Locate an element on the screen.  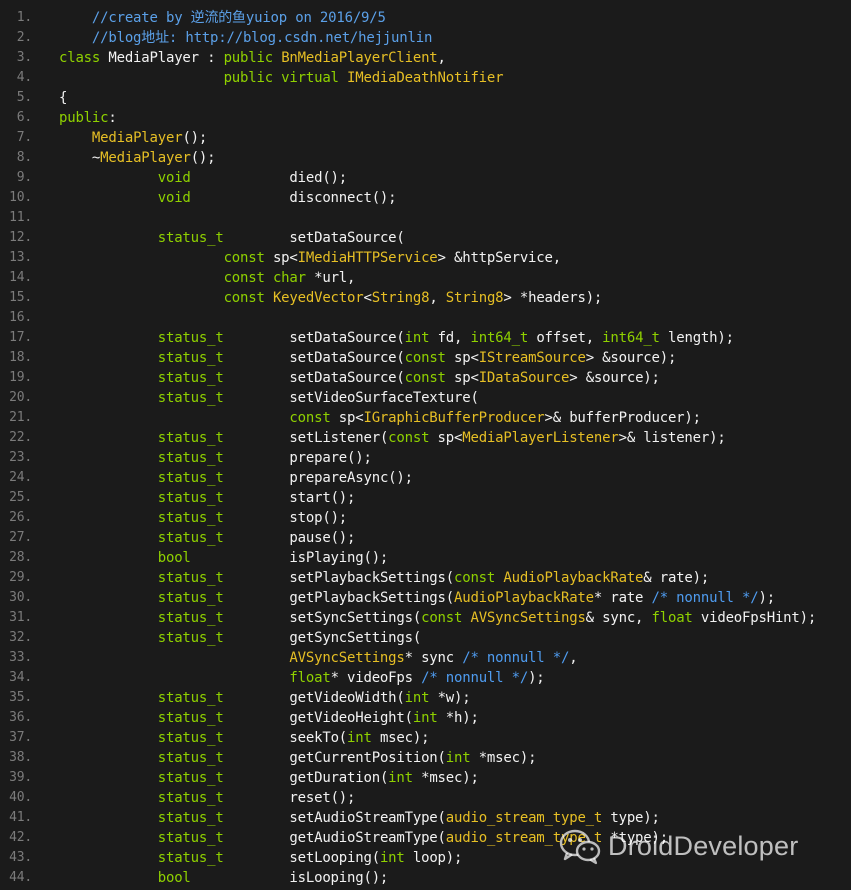
code-line: 9. void died(); is located at coordinates (425, 178).